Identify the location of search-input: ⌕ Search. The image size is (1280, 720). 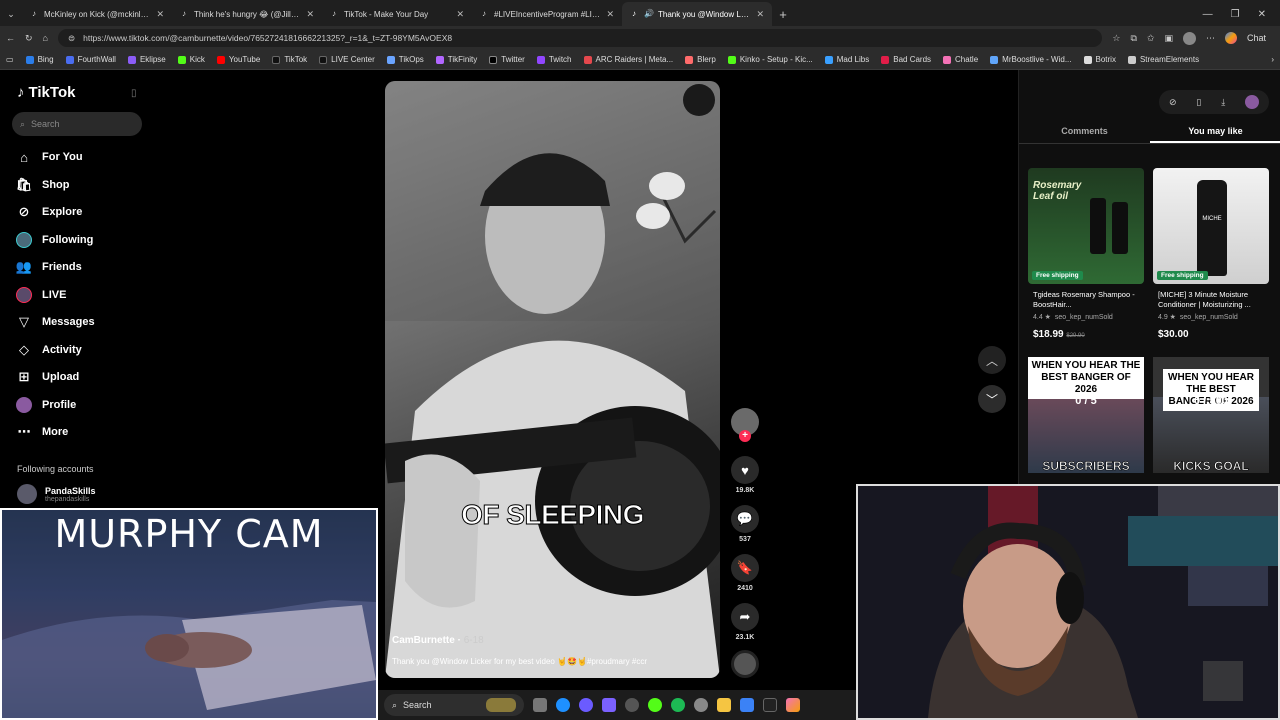
(77, 124).